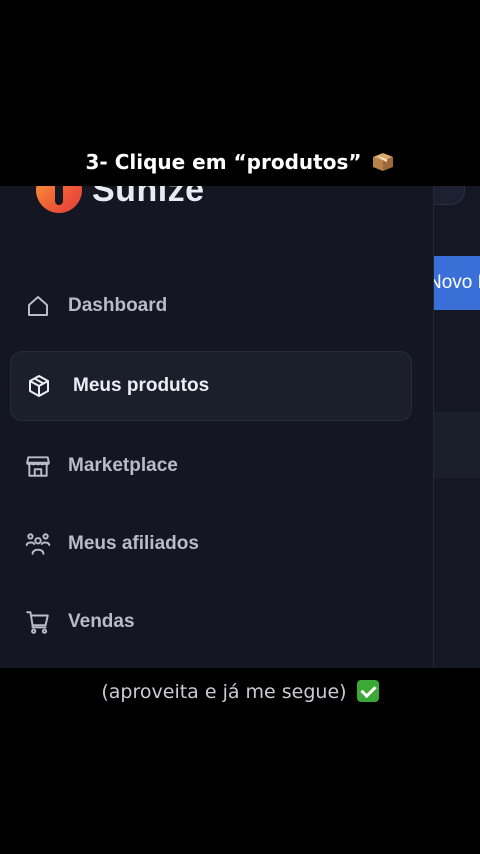 The width and height of the screenshot is (480, 854). What do you see at coordinates (367, 691) in the screenshot?
I see `check-mark-icon` at bounding box center [367, 691].